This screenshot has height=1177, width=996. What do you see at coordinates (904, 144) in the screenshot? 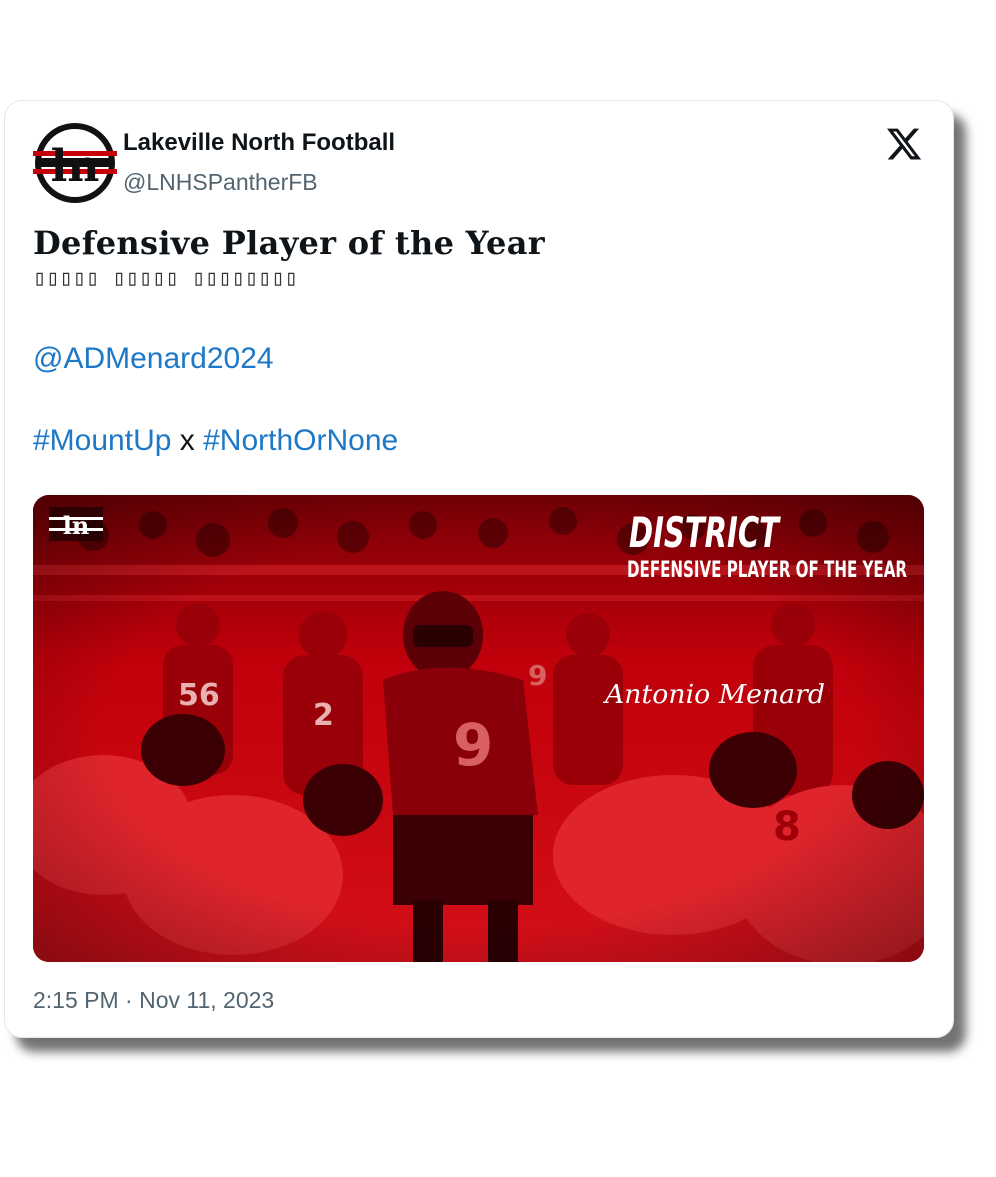
I see `x-logo-icon` at bounding box center [904, 144].